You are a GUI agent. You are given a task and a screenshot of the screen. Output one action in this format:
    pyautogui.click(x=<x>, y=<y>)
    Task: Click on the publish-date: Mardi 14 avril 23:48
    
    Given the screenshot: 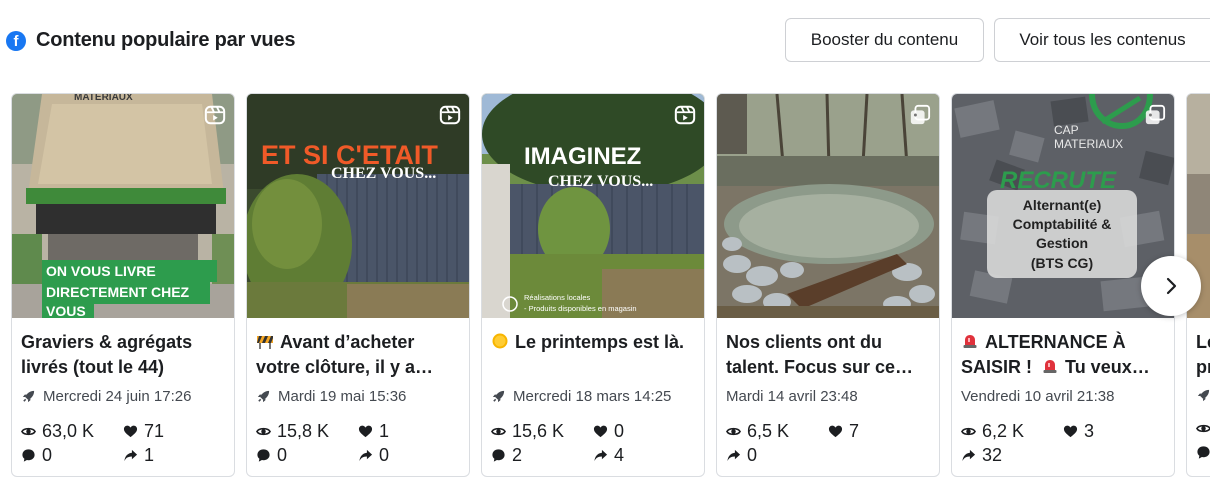 What is the action you would take?
    pyautogui.click(x=792, y=396)
    